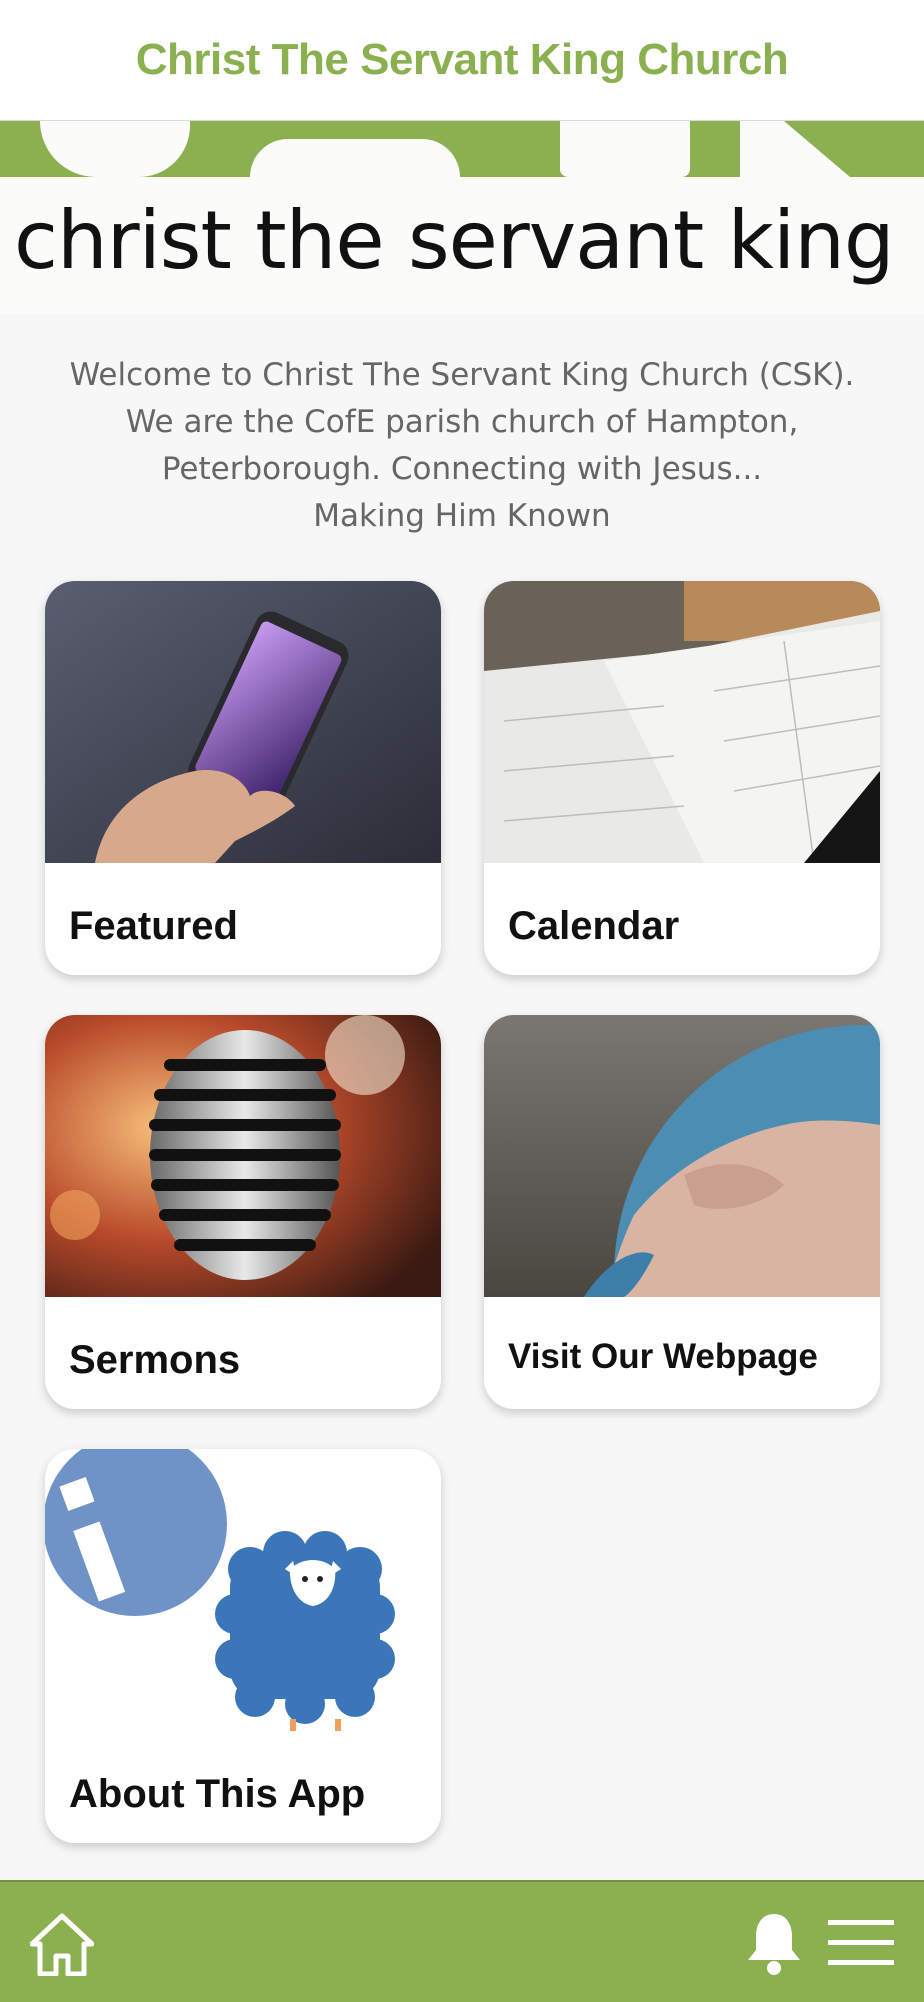 This screenshot has width=924, height=2002. Describe the element at coordinates (153, 926) in the screenshot. I see `tile-label: Featured` at that location.